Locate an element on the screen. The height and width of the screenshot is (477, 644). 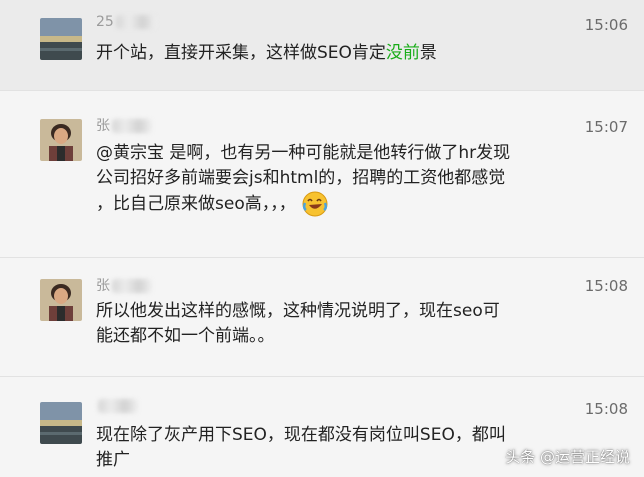
message-text: 现在除了灰产用下SEO，现在都没有岗位叫SEO，都叫 推广 is located at coordinates (301, 447).